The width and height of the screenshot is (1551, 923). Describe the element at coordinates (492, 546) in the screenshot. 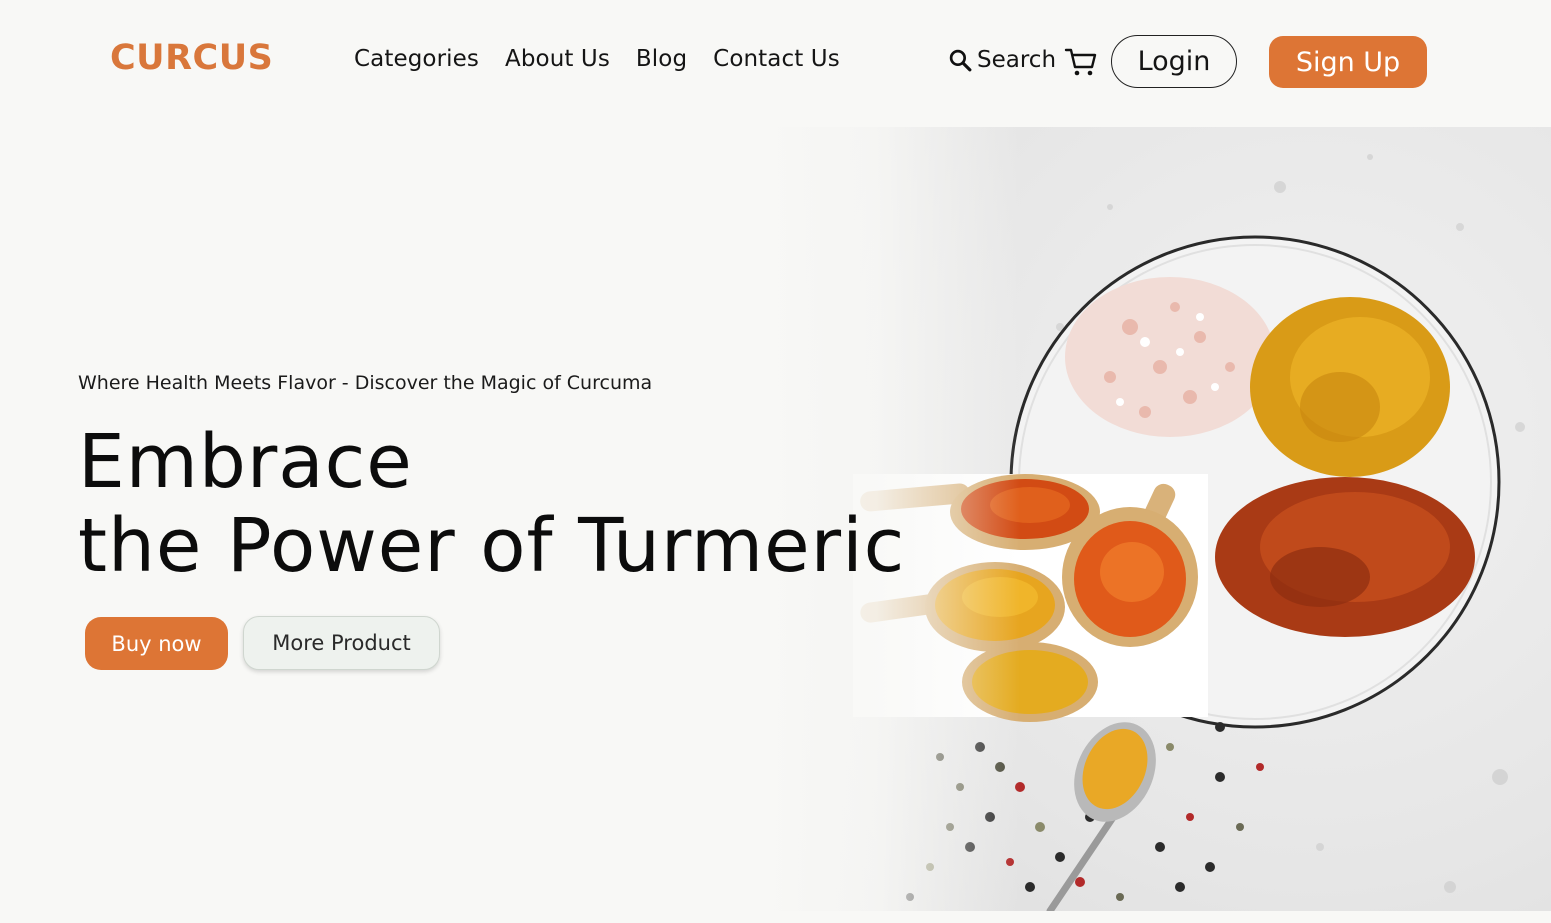

I see `hero-headline-line2: the Power of Turmeric` at that location.